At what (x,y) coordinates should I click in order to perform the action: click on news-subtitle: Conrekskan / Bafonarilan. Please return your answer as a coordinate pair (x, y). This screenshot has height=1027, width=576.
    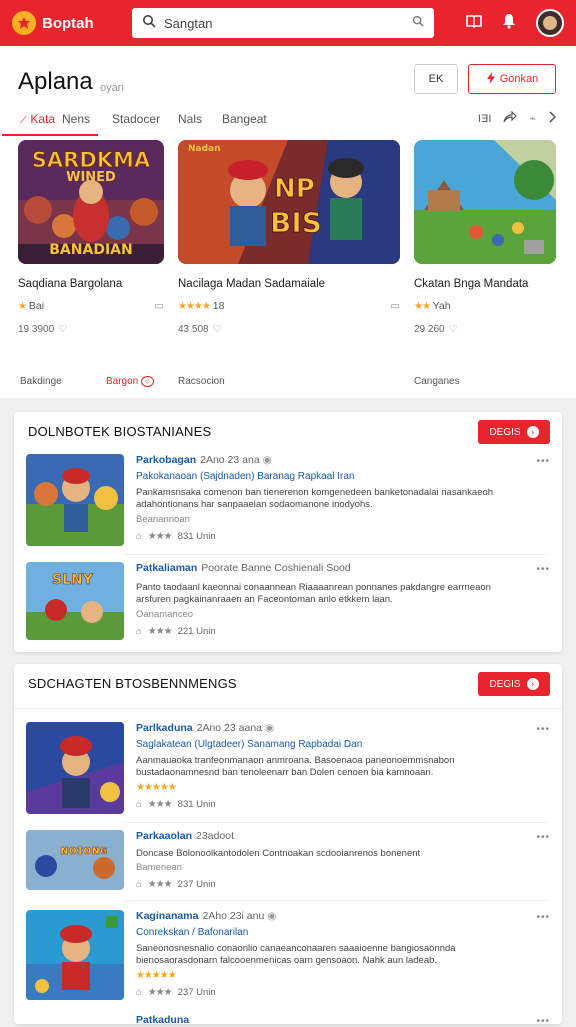
    Looking at the image, I should click on (326, 932).